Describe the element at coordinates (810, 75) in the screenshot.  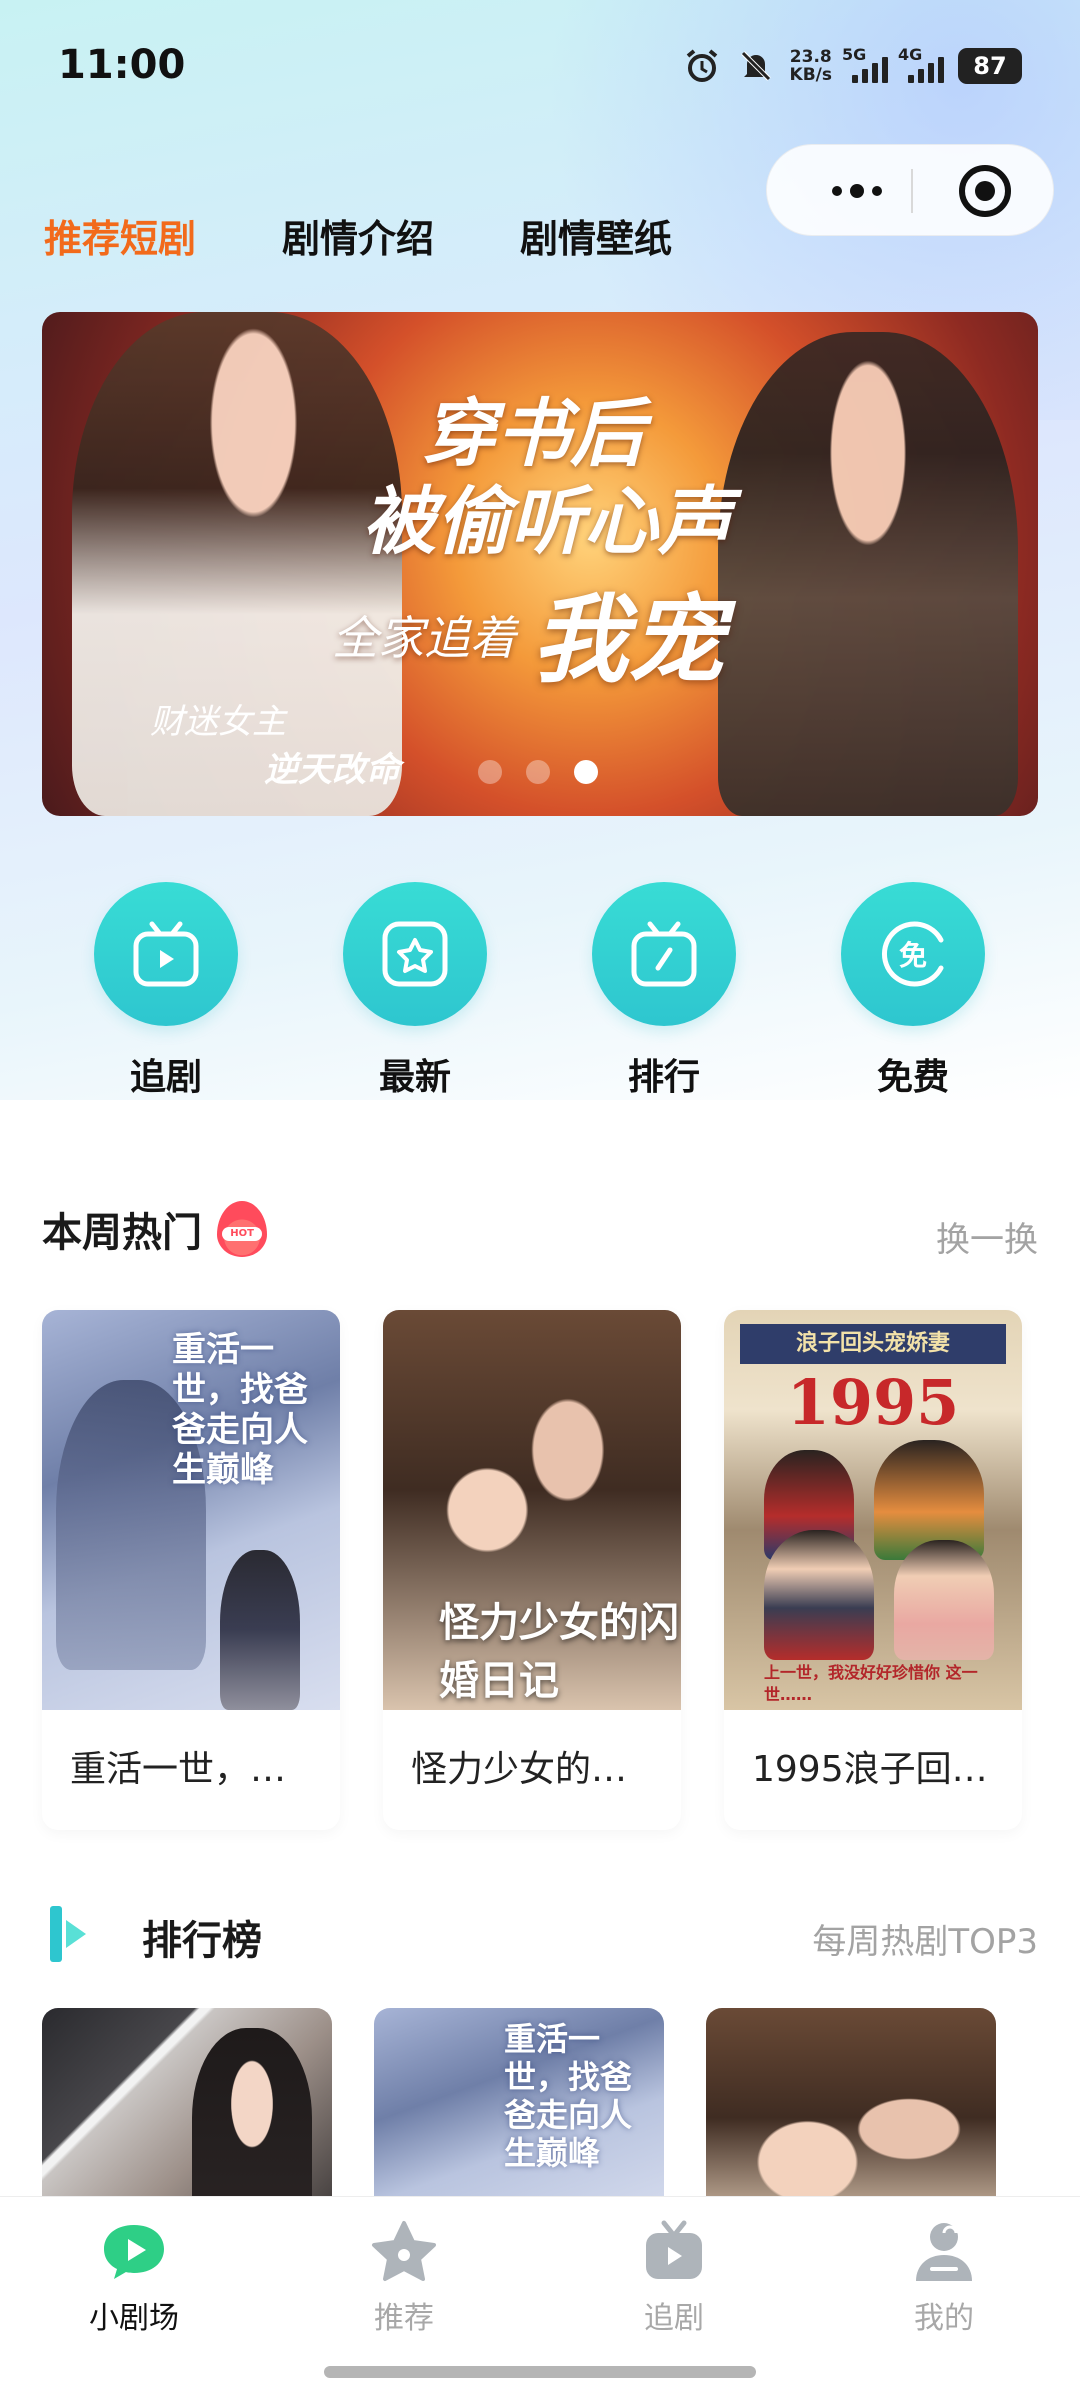
I see `net-speed-unit: KB/s` at that location.